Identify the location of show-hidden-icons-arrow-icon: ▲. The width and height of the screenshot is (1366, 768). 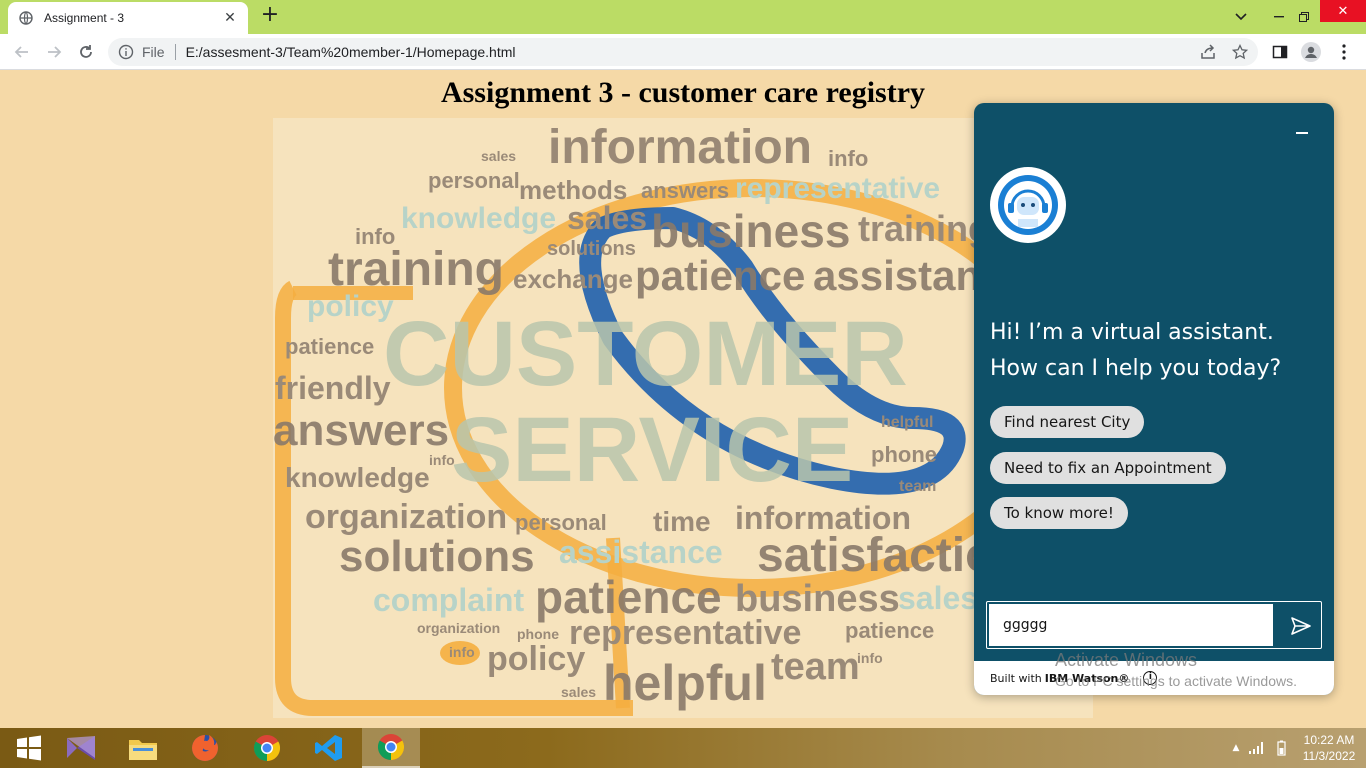
(1236, 748).